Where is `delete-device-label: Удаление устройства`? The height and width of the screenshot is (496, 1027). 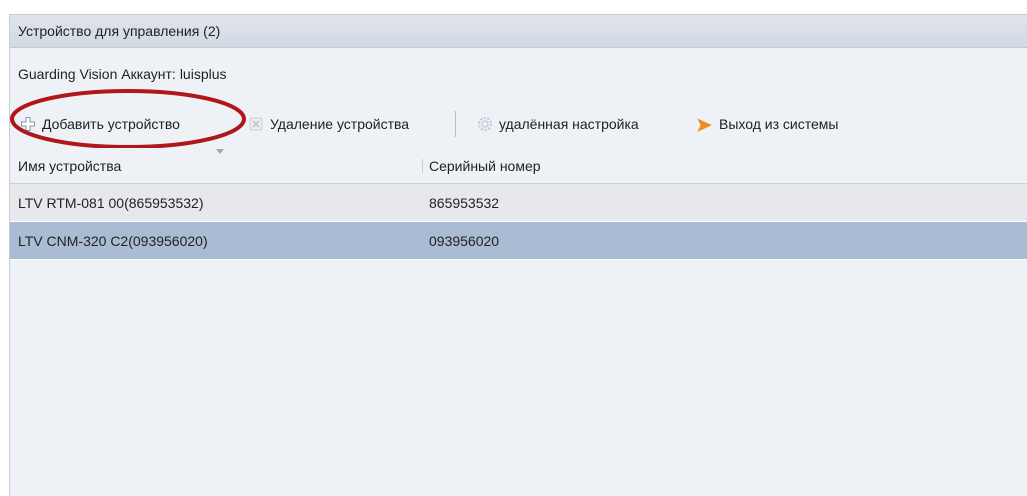 delete-device-label: Удаление устройства is located at coordinates (340, 124).